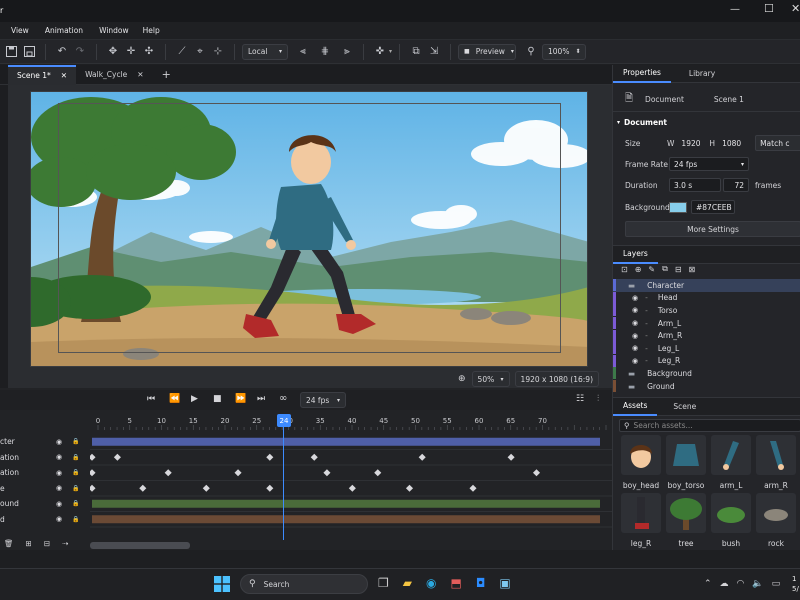 The height and width of the screenshot is (600, 800). Describe the element at coordinates (624, 269) in the screenshot. I see `layer-add-icon: ⊡` at that location.